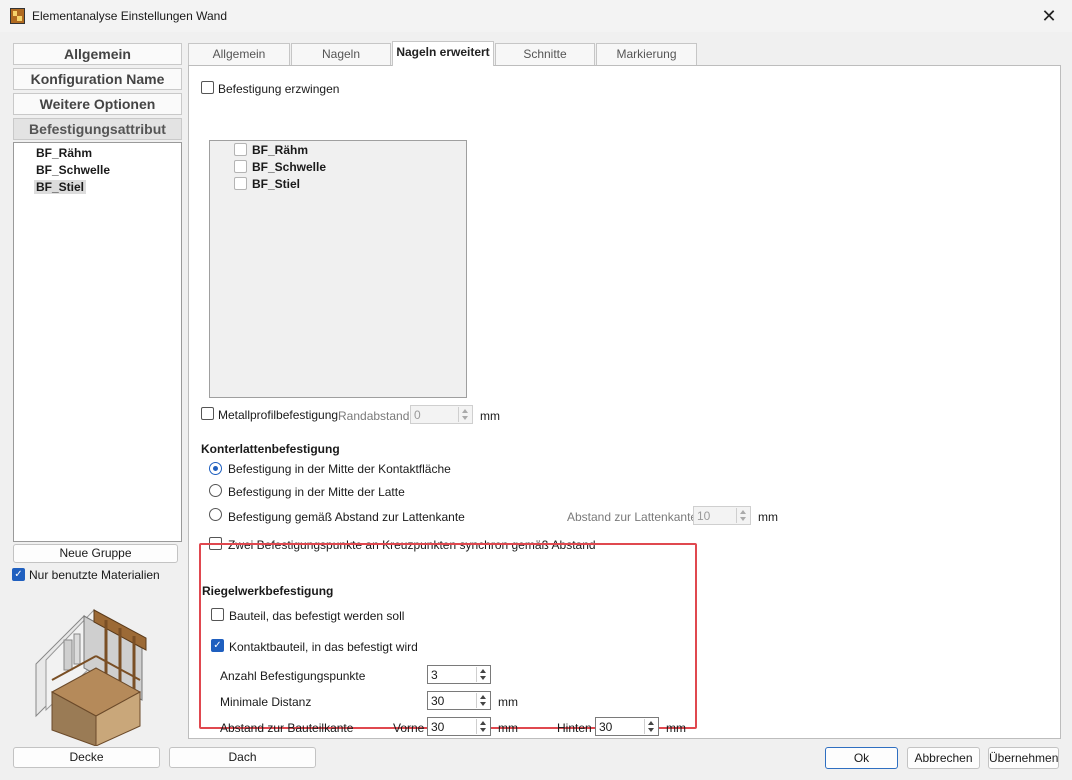 Image resolution: width=1072 pixels, height=780 pixels. I want to click on ok-button: Ok, so click(861, 758).